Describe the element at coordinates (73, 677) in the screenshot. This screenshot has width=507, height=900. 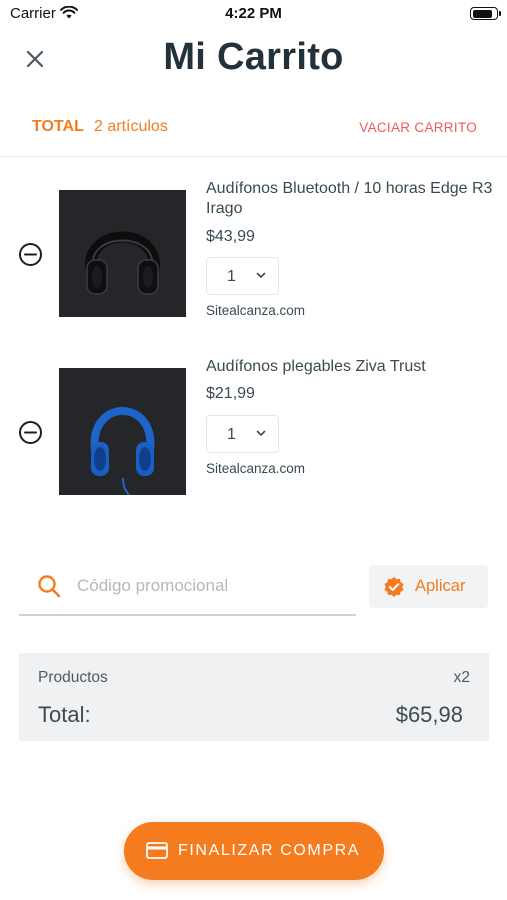
I see `products-label: Productos` at that location.